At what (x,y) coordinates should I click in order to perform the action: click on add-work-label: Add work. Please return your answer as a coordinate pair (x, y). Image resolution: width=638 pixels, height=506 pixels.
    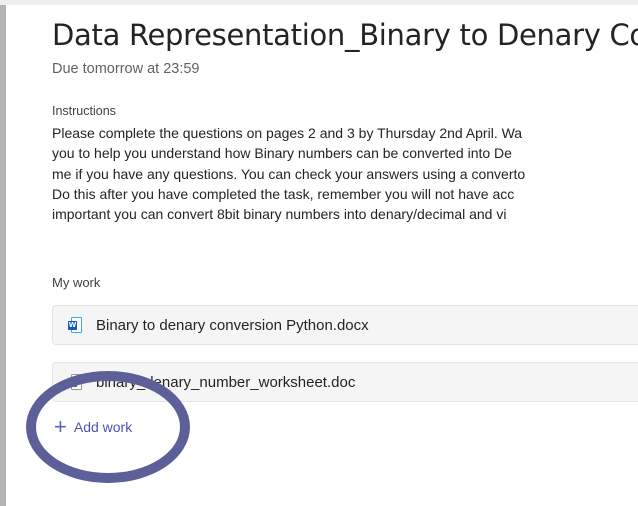
    Looking at the image, I should click on (103, 427).